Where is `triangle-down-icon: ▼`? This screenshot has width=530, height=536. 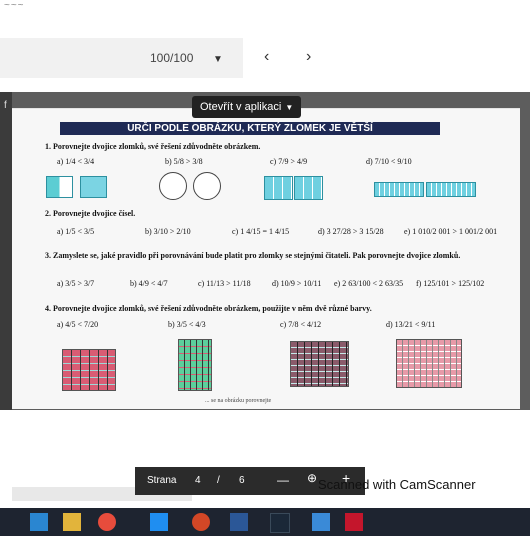
triangle-down-icon: ▼ is located at coordinates (218, 59).